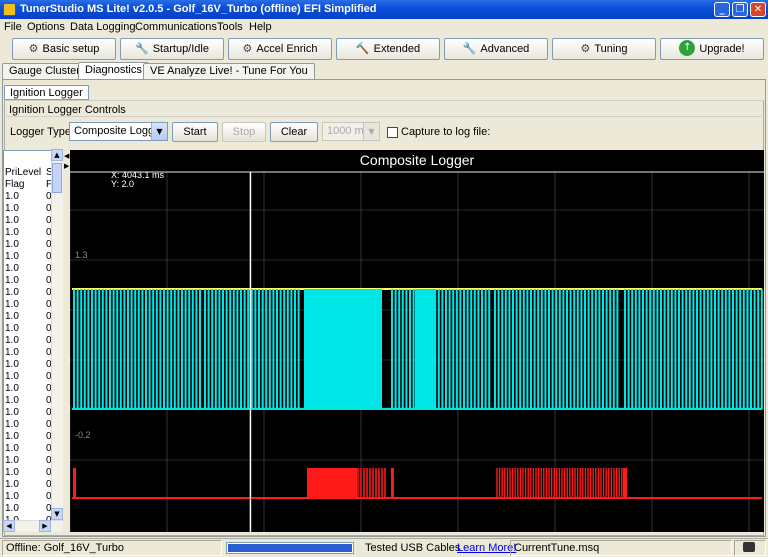 The image size is (768, 557). I want to click on menu-options: Options, so click(46, 27).